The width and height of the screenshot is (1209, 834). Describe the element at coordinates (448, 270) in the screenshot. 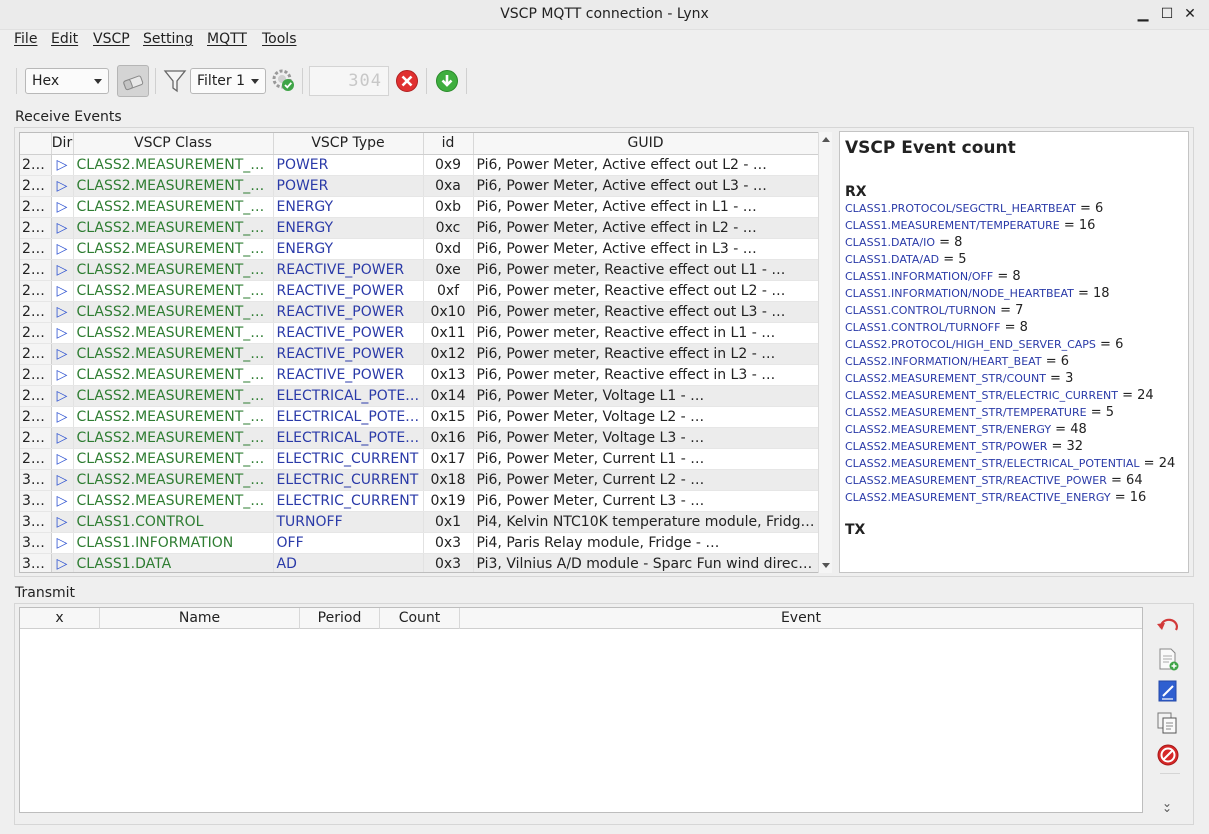

I see `id-cell: 0xe` at that location.